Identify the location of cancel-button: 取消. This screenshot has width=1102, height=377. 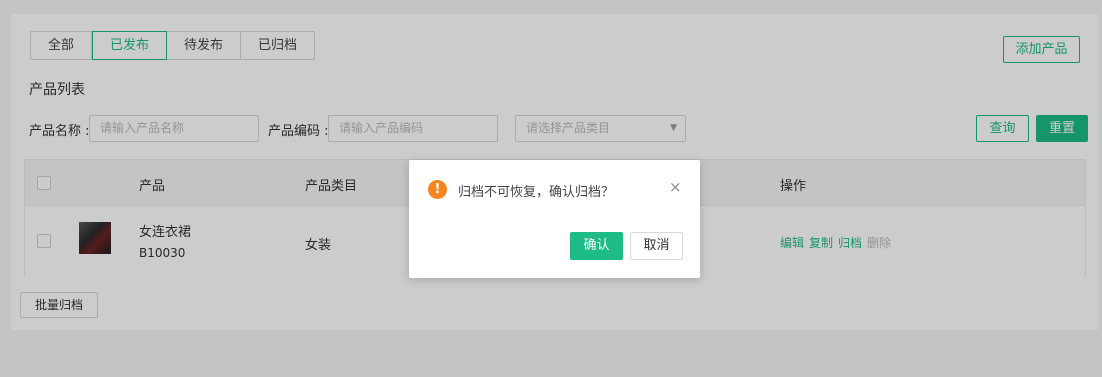
(656, 246).